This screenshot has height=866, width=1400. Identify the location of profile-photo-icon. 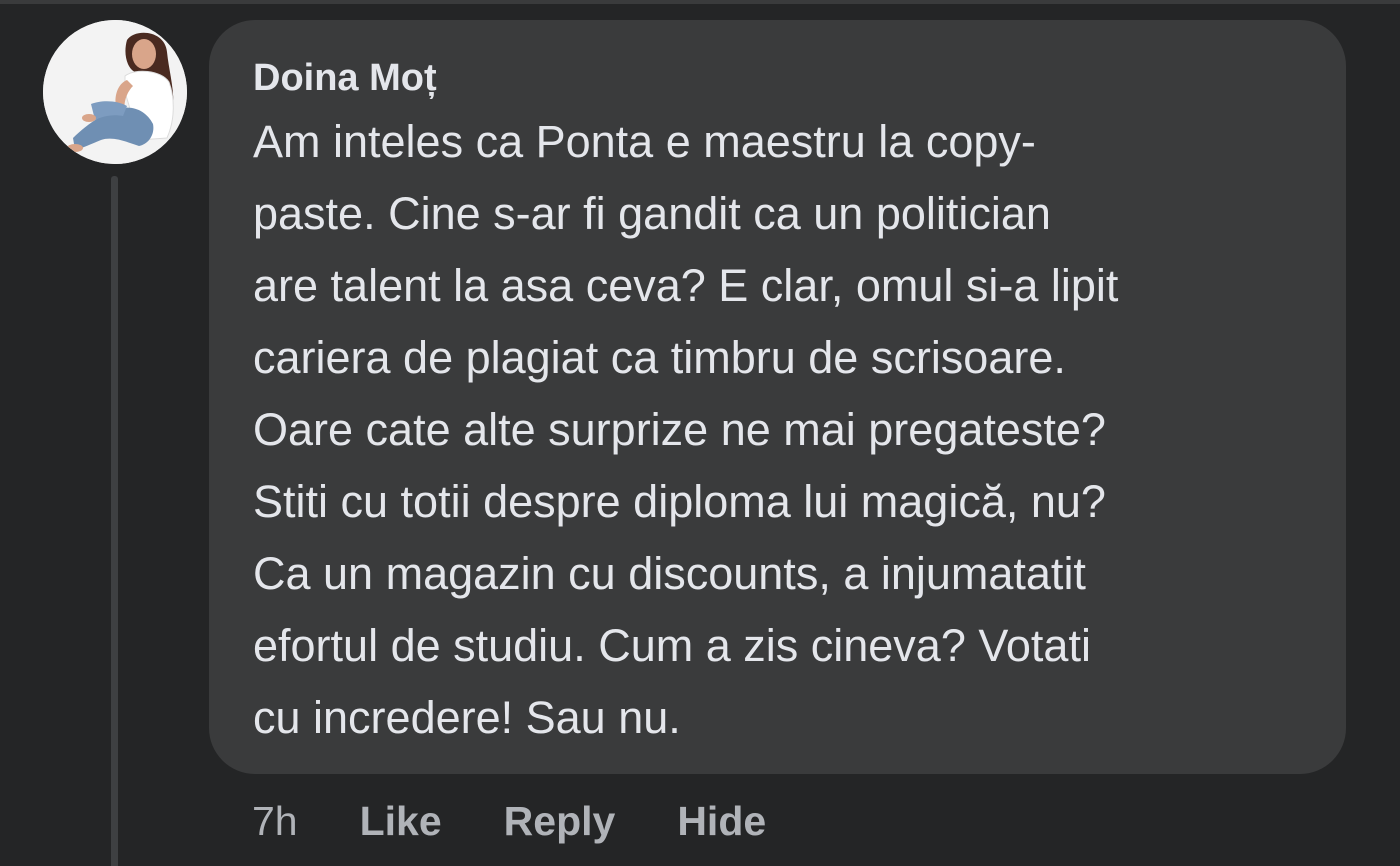
(115, 92).